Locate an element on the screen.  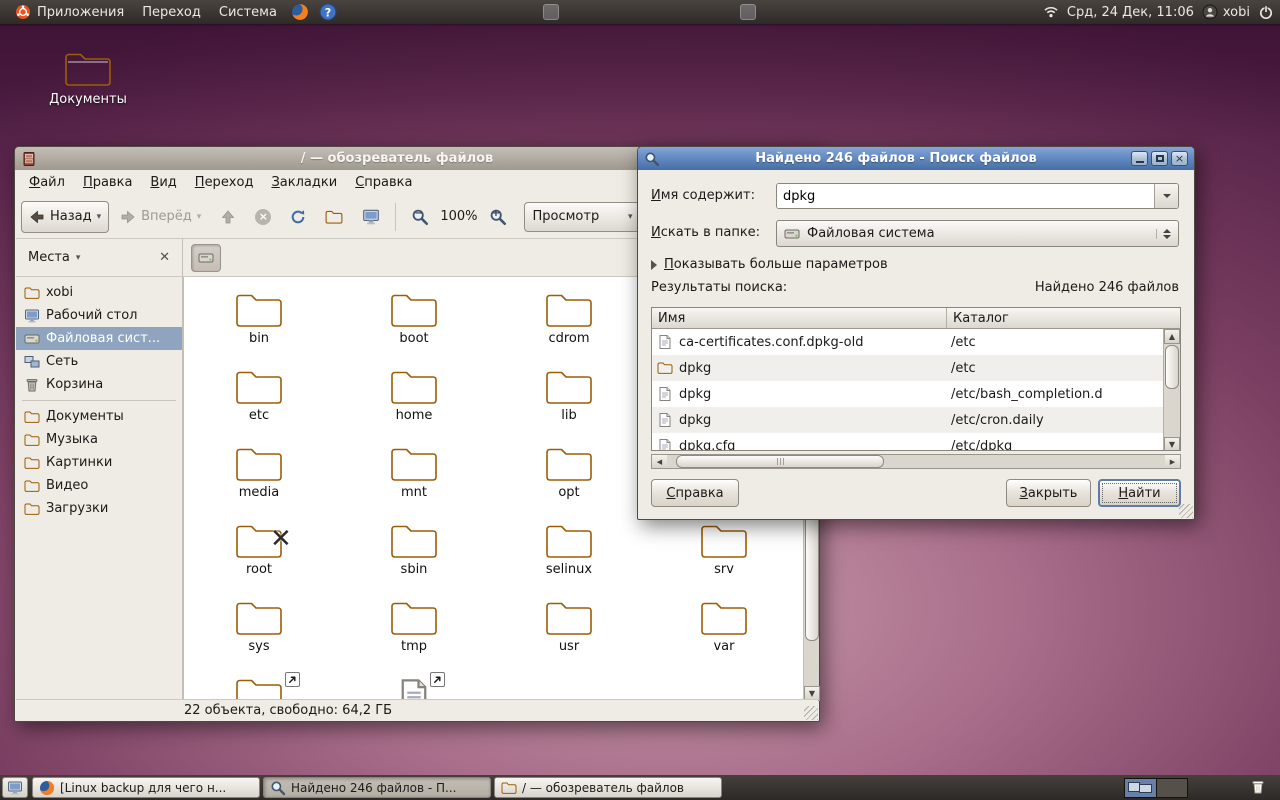
show-desktop-button is located at coordinates (15, 787).